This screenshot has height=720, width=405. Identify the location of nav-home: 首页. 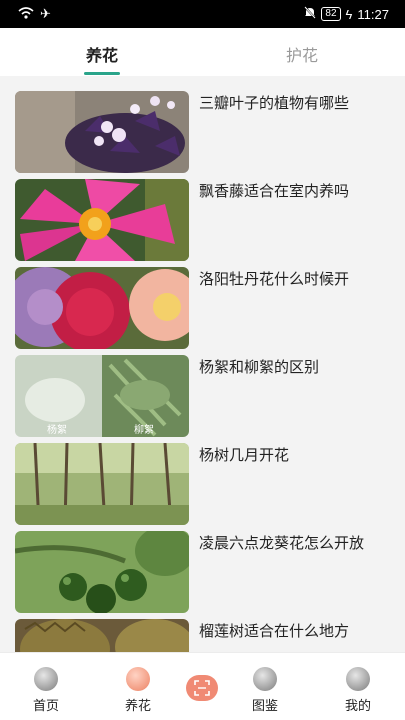
(46, 686).